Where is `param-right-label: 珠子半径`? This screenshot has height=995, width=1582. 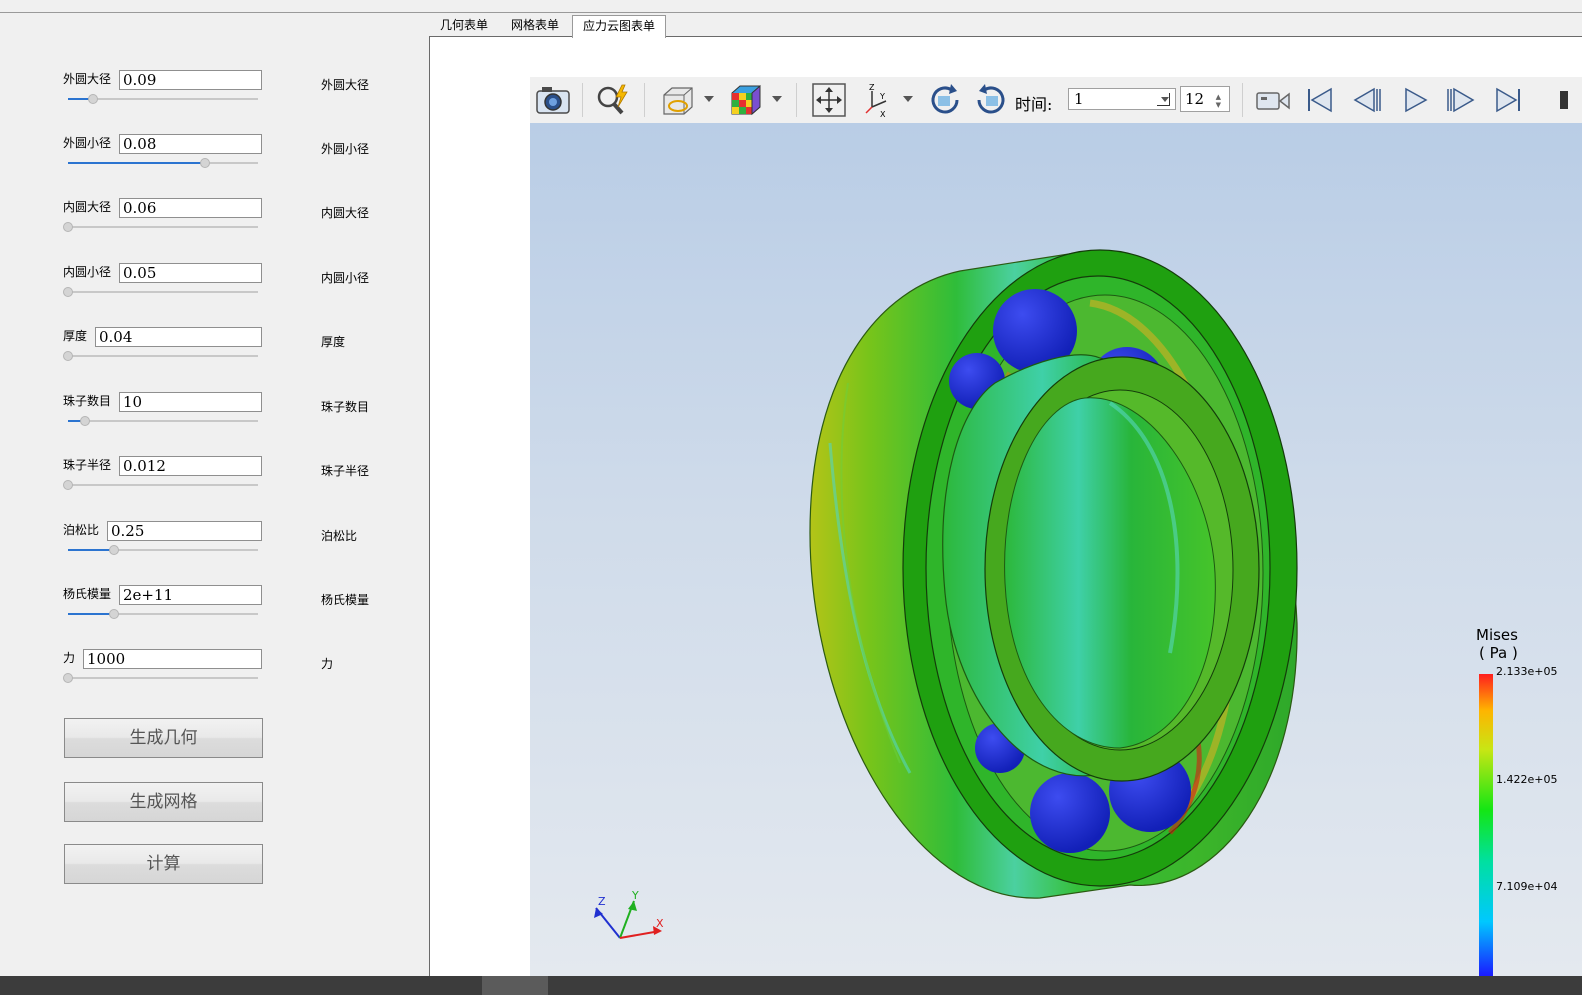 param-right-label: 珠子半径 is located at coordinates (345, 471).